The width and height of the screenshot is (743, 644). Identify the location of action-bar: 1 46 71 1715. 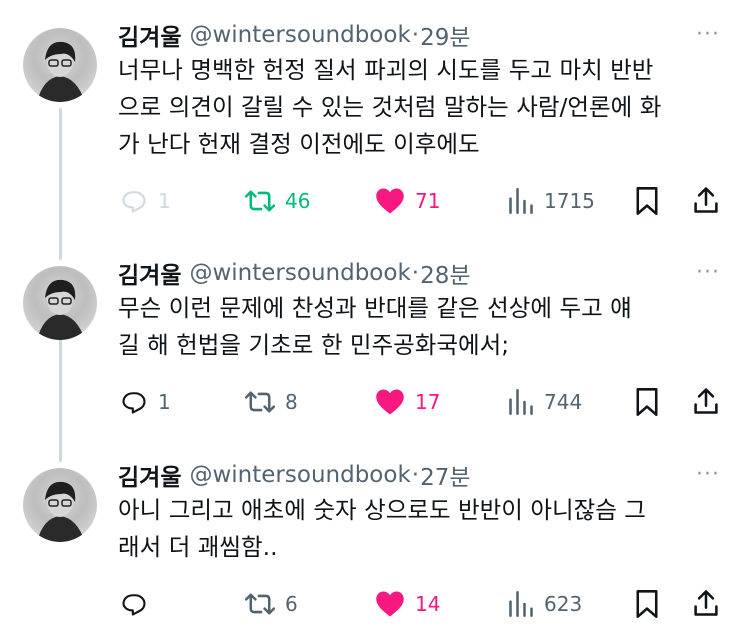
(371, 201).